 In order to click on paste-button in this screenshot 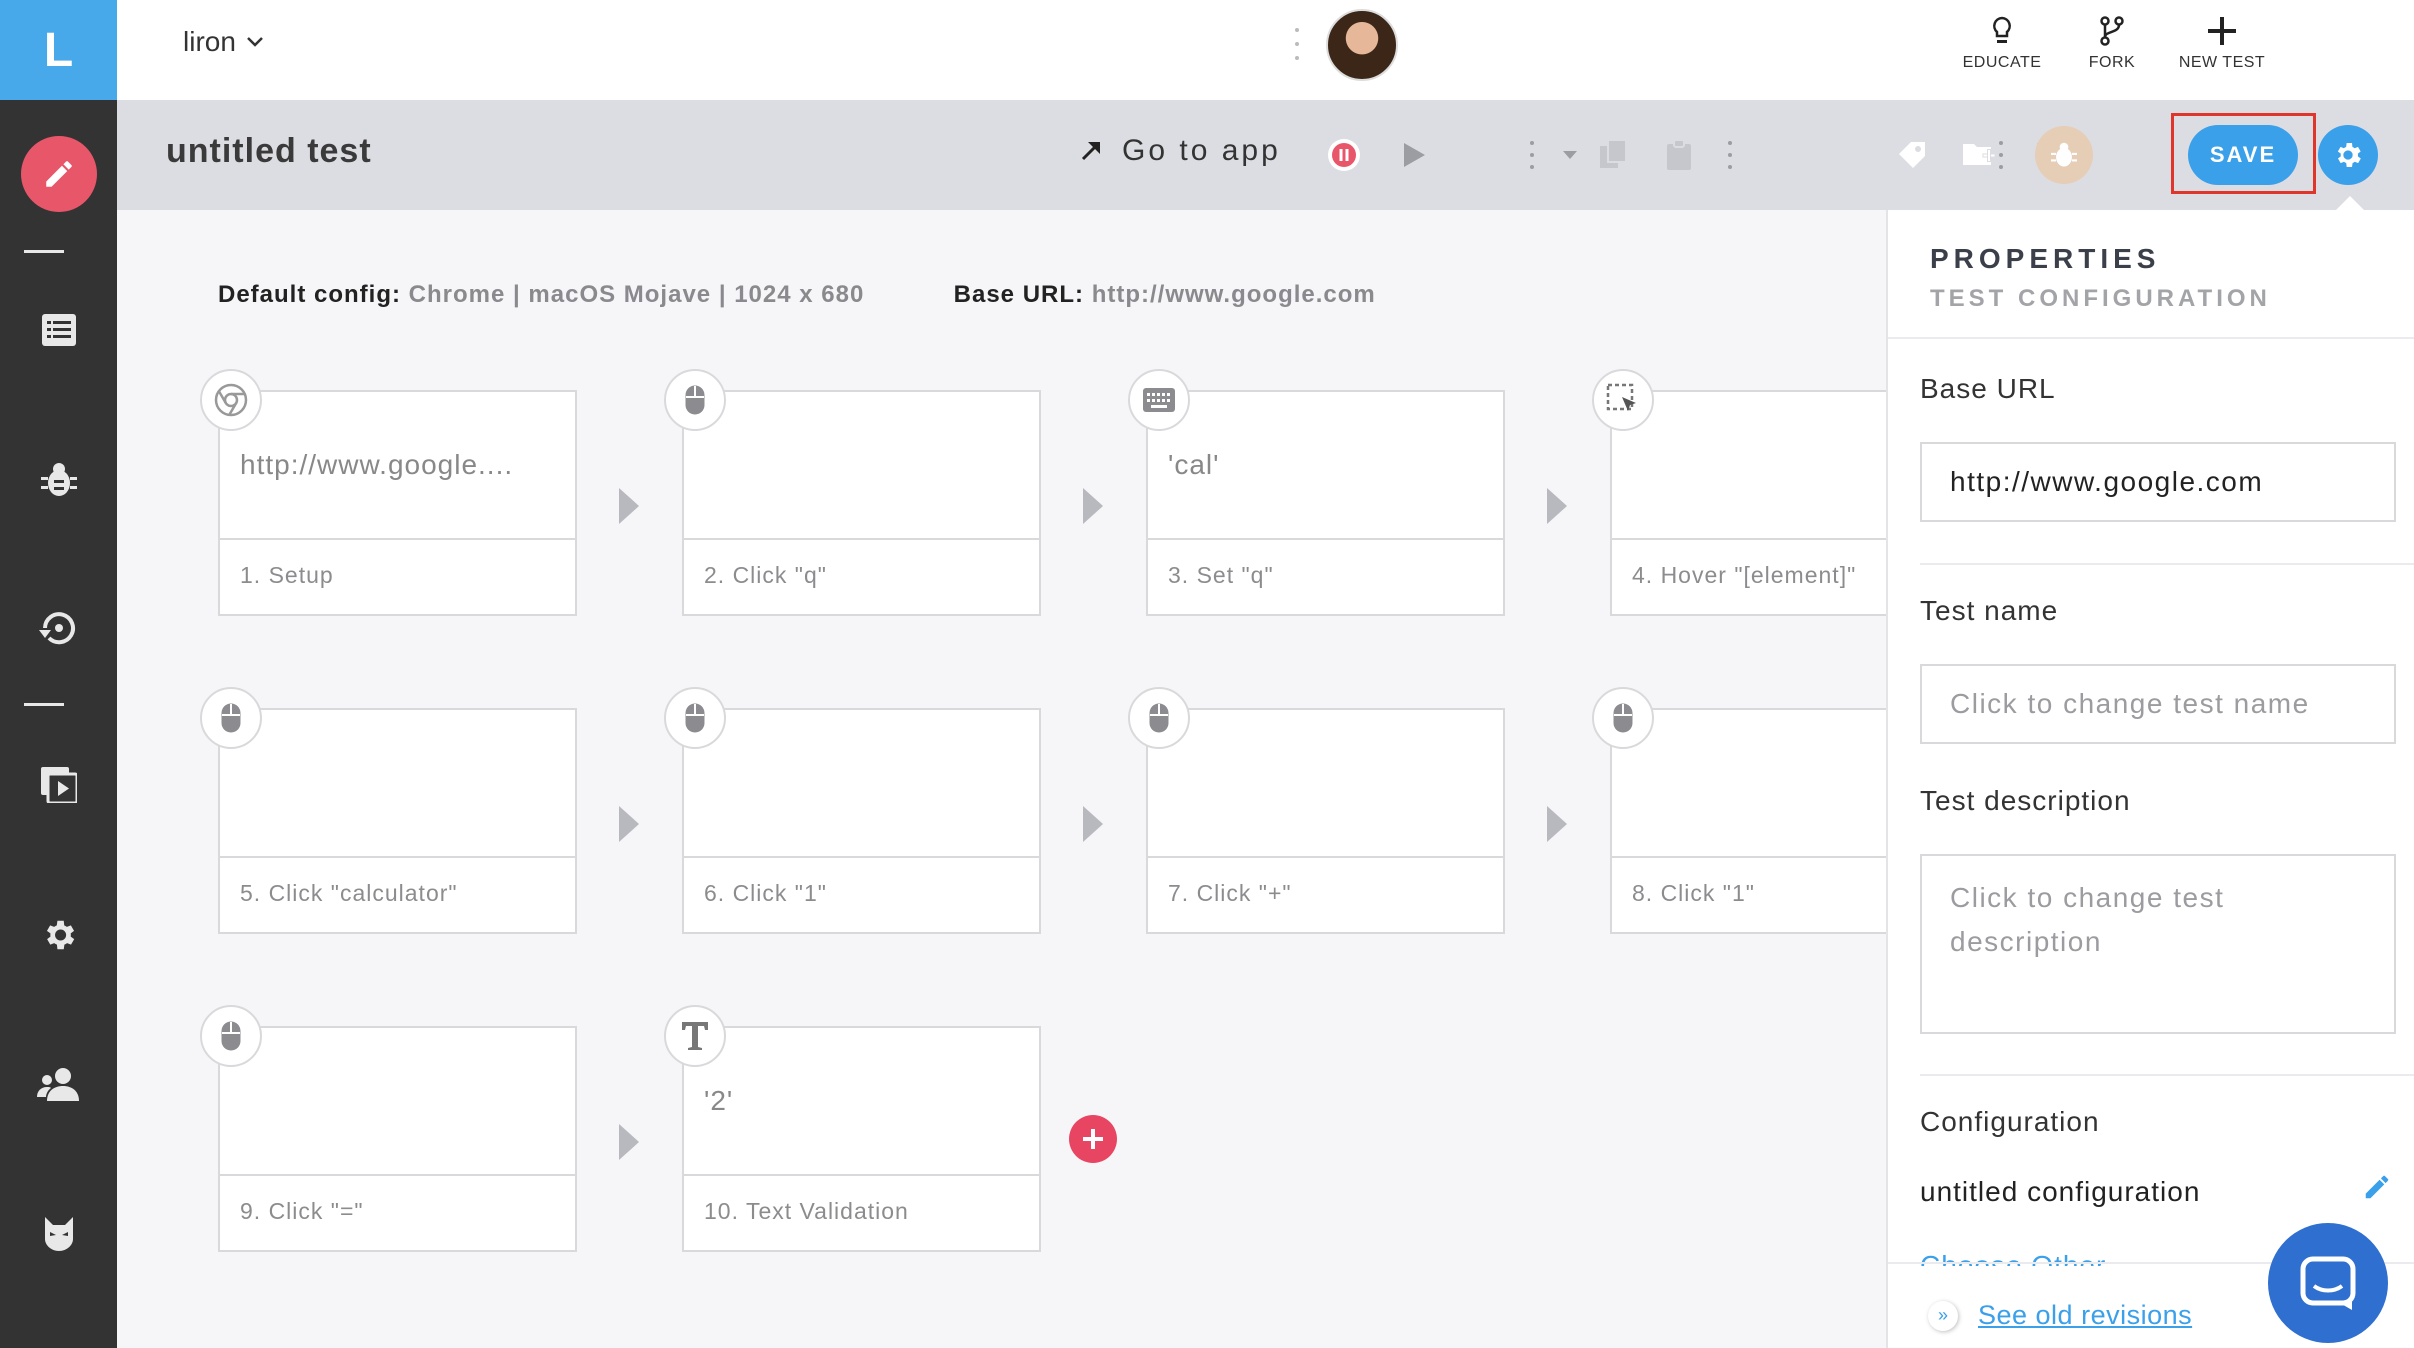, I will do `click(1679, 155)`.